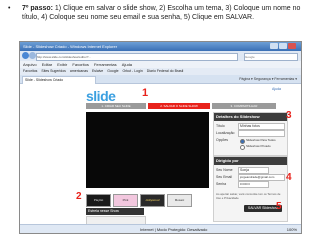 The width and height of the screenshot is (320, 240). I want to click on menu-favoritos: Favoritos, so click(80, 64).